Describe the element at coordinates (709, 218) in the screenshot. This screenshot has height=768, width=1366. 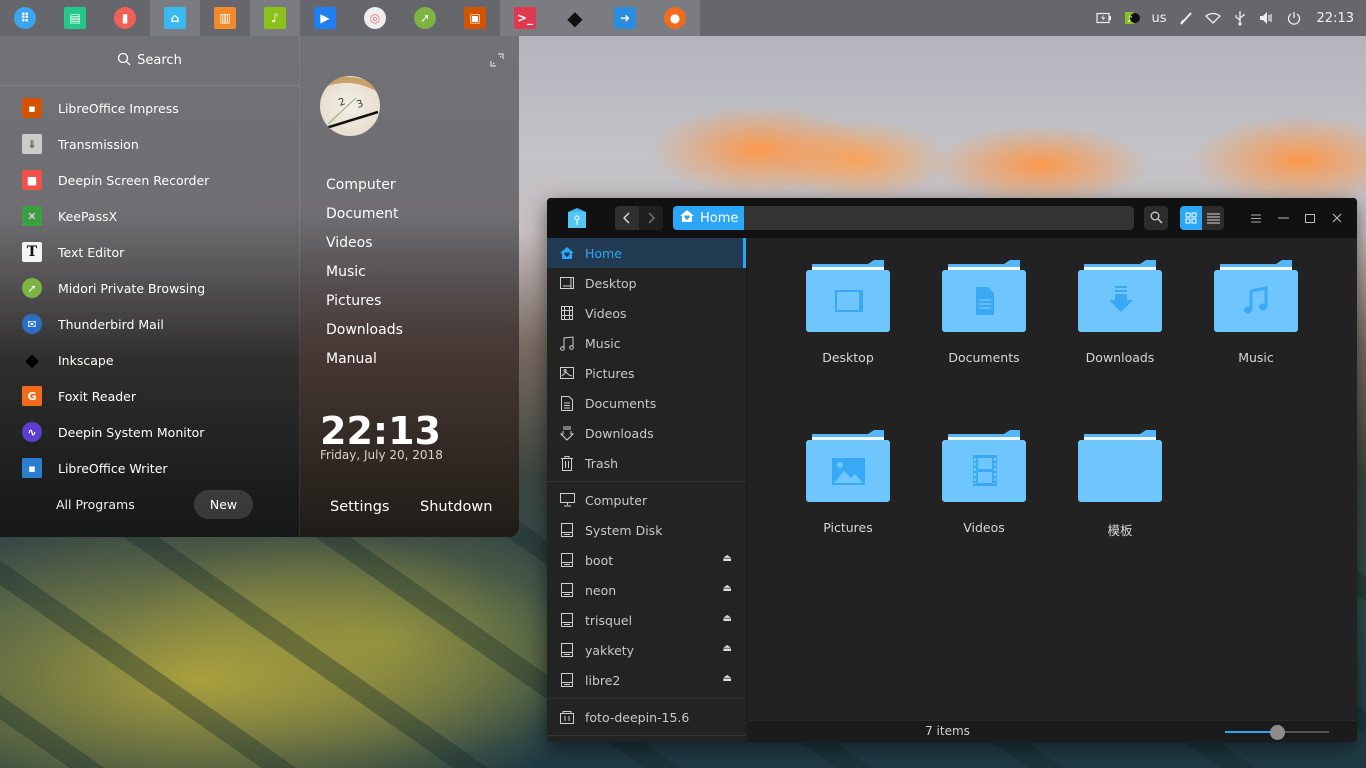
I see `breadcrumb-home: Home` at that location.